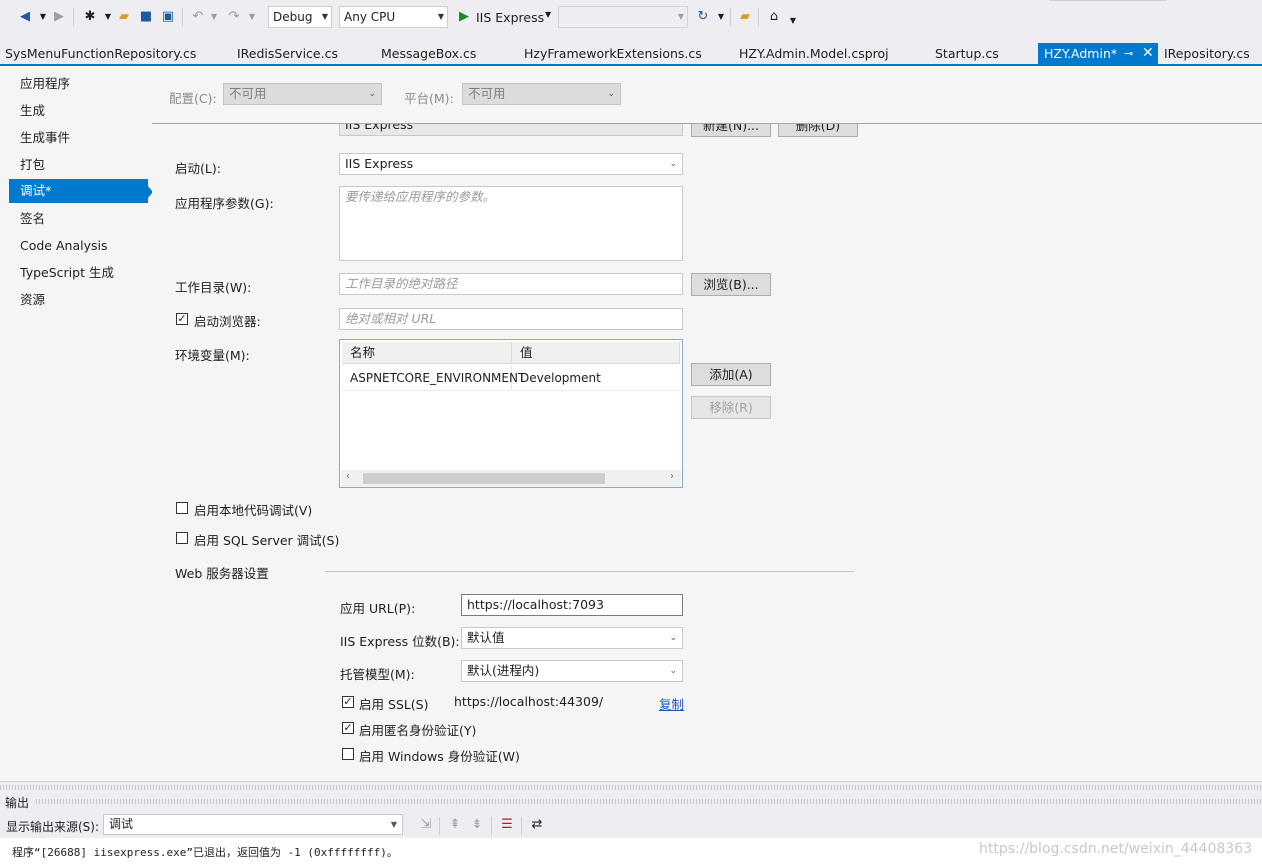  What do you see at coordinates (45, 138) in the screenshot?
I see `nav-item-build-events: 生成事件` at bounding box center [45, 138].